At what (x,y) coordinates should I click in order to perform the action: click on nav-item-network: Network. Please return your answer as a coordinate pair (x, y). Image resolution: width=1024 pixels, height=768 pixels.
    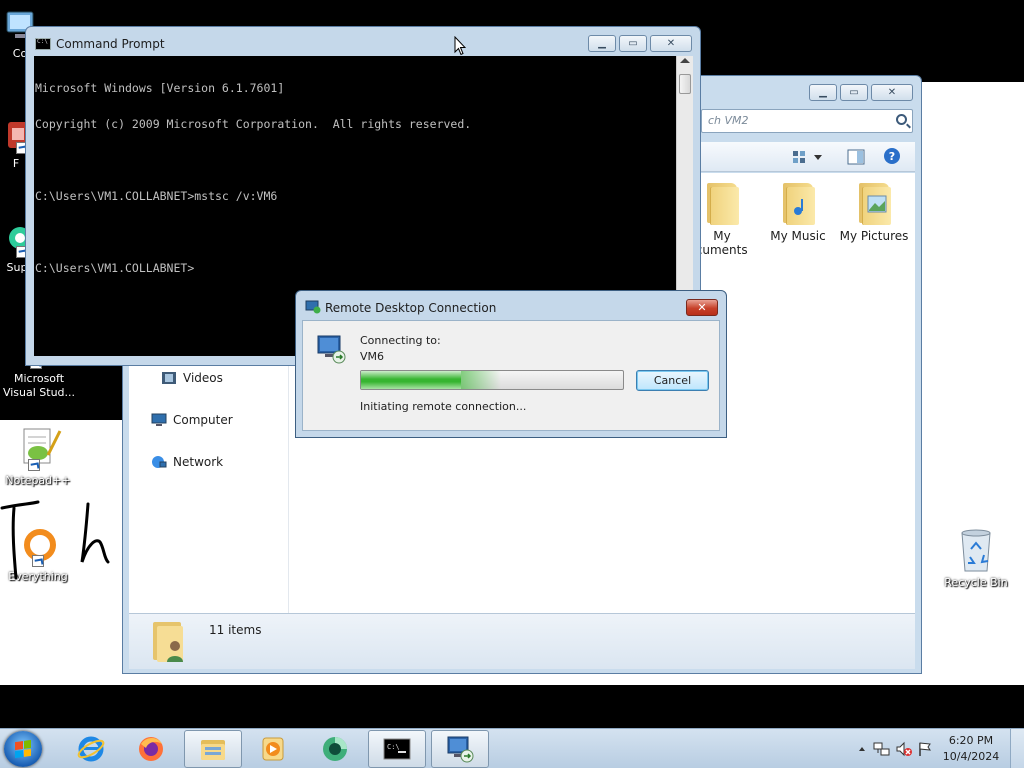
    Looking at the image, I should click on (187, 462).